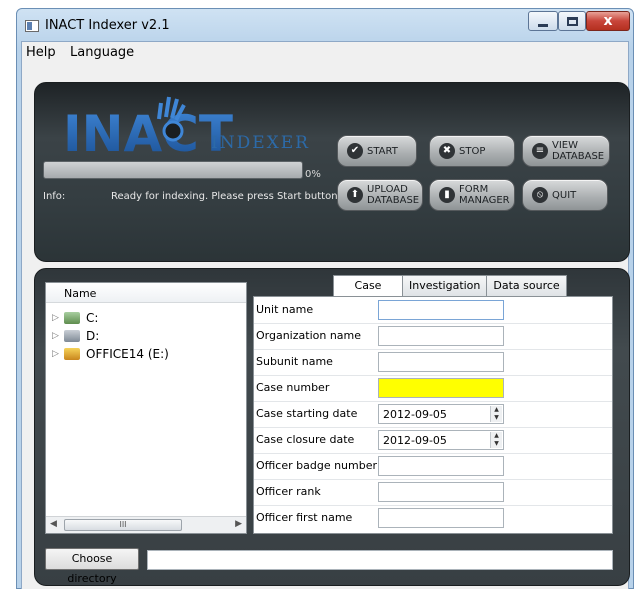  Describe the element at coordinates (92, 566) in the screenshot. I see `choose-directory-button: Choose directory` at that location.